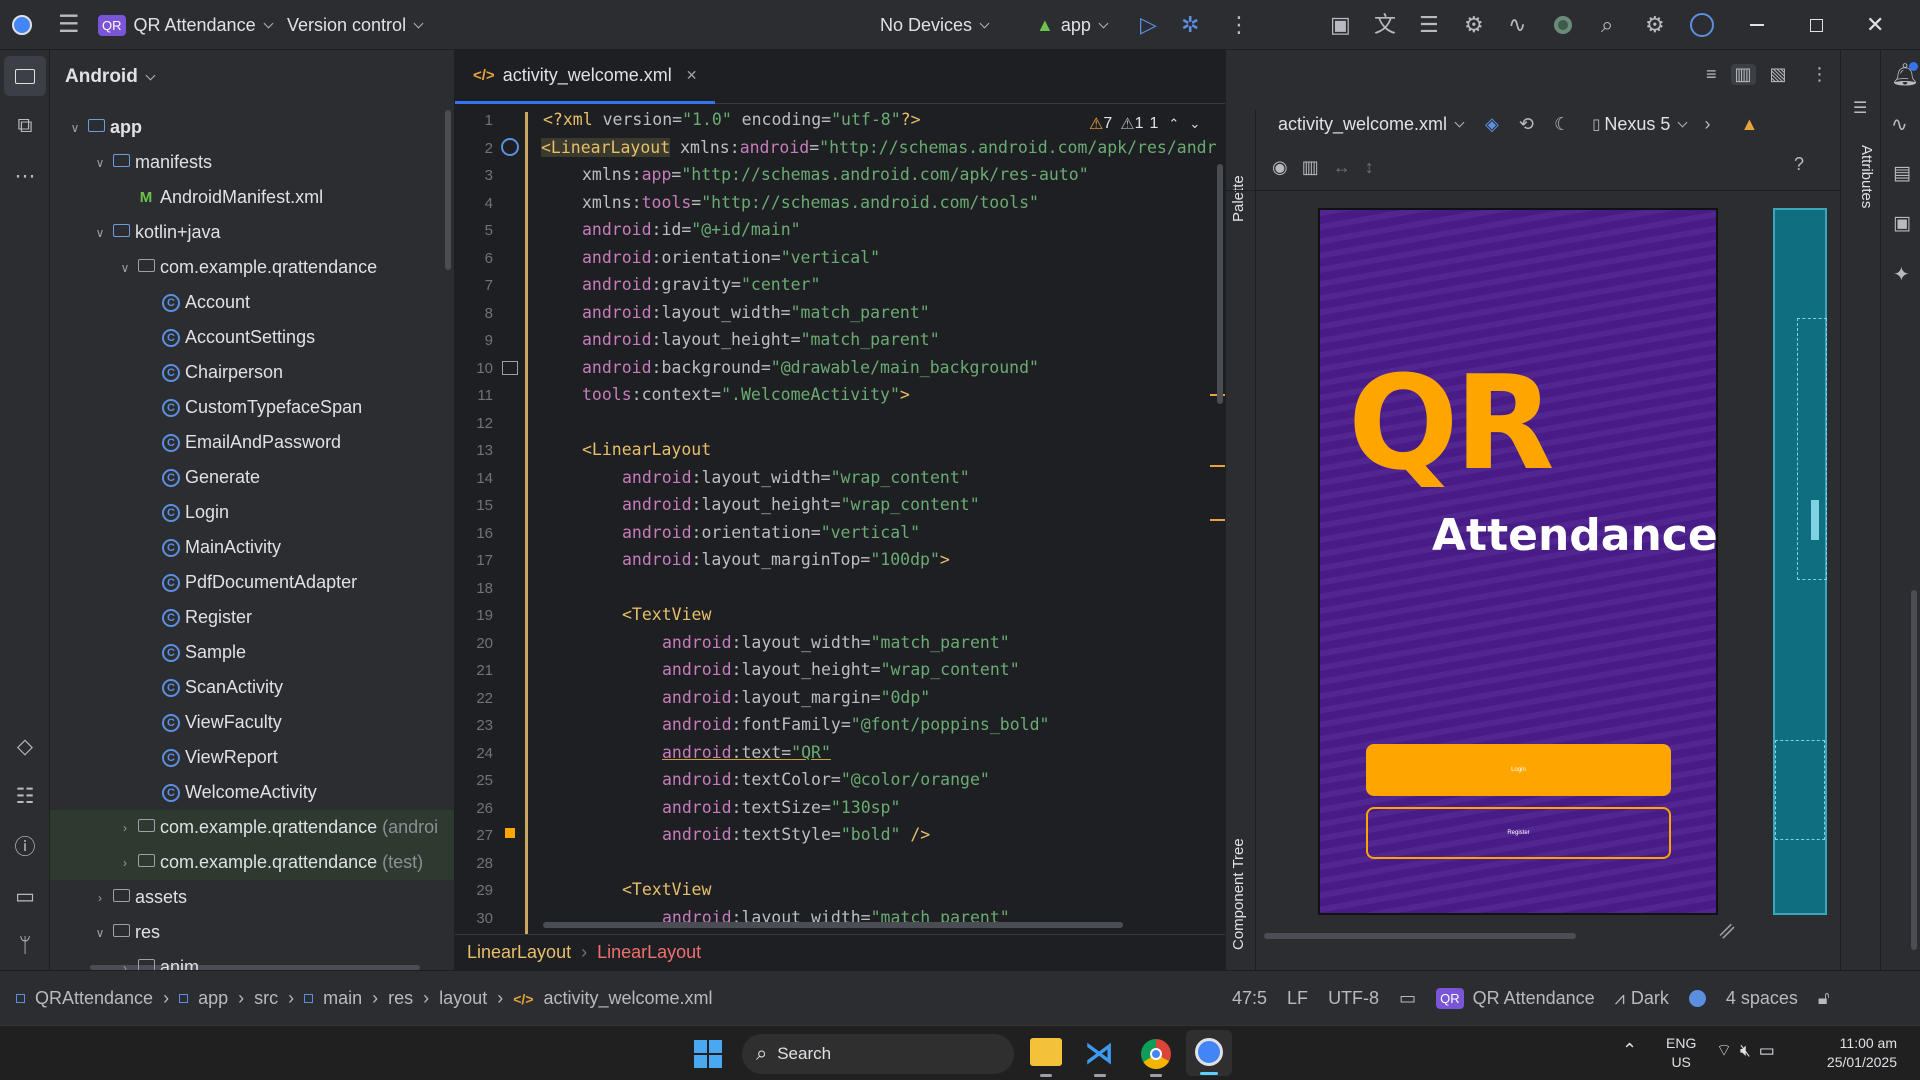 The width and height of the screenshot is (1920, 1080). I want to click on maximize-button, so click(1816, 25).